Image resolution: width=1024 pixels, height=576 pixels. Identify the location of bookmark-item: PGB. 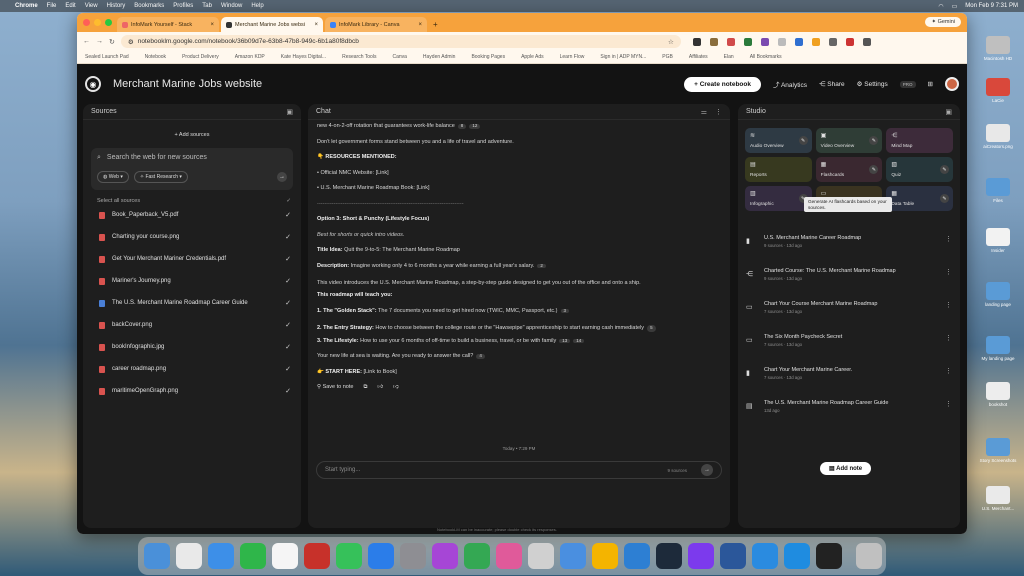
(667, 57).